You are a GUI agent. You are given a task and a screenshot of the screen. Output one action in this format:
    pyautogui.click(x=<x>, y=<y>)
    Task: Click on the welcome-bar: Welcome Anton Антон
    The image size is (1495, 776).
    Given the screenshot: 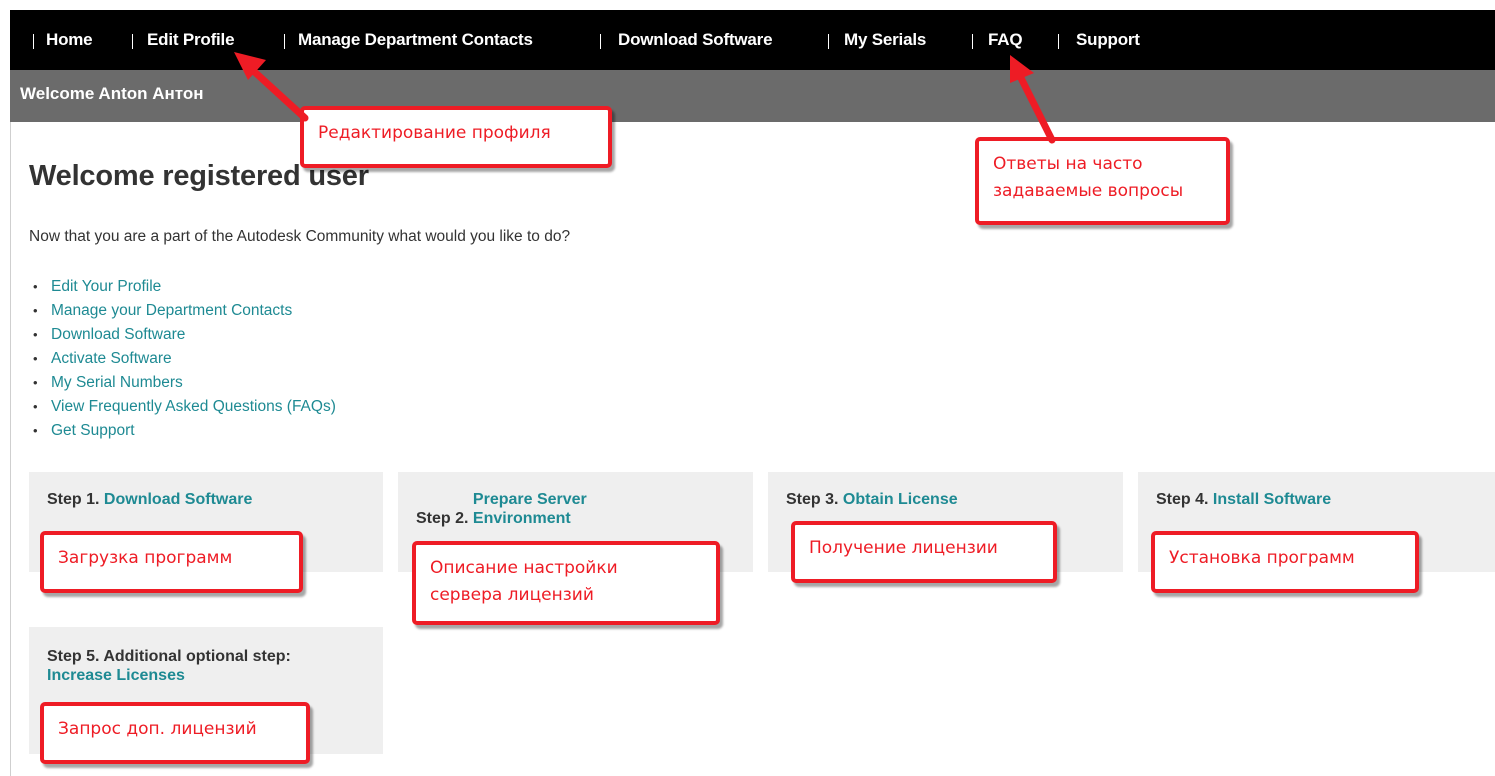 What is the action you would take?
    pyautogui.click(x=752, y=96)
    